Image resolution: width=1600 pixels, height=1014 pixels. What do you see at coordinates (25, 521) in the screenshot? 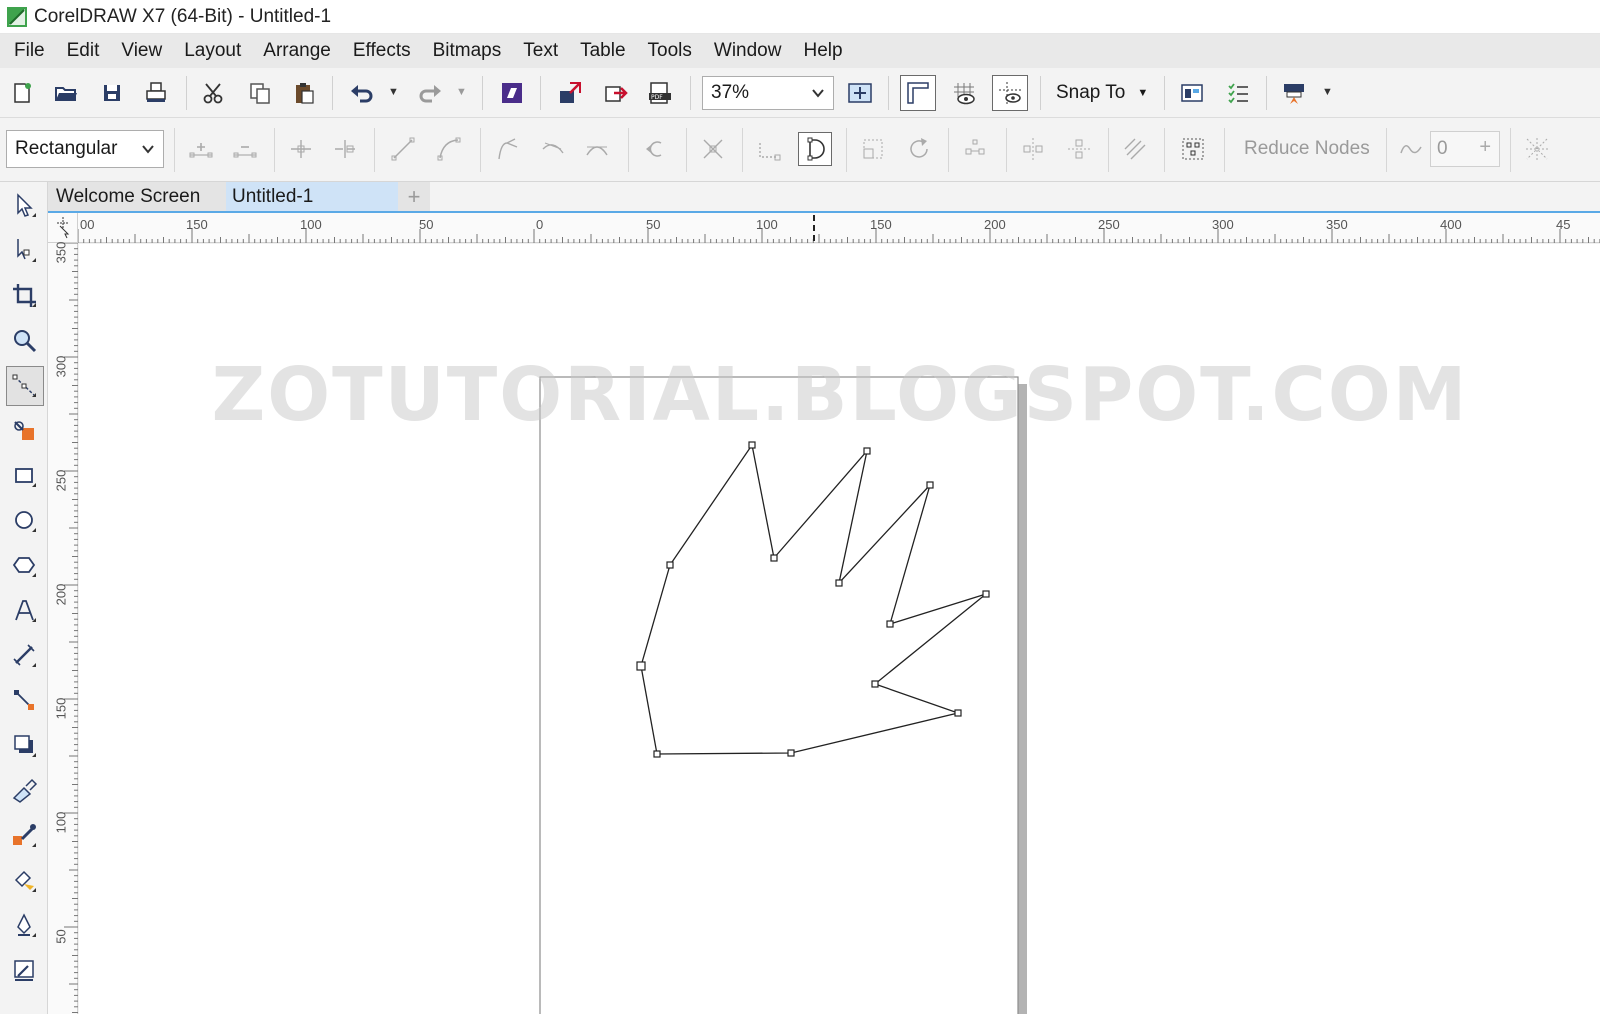
I see `ellipse-tool` at bounding box center [25, 521].